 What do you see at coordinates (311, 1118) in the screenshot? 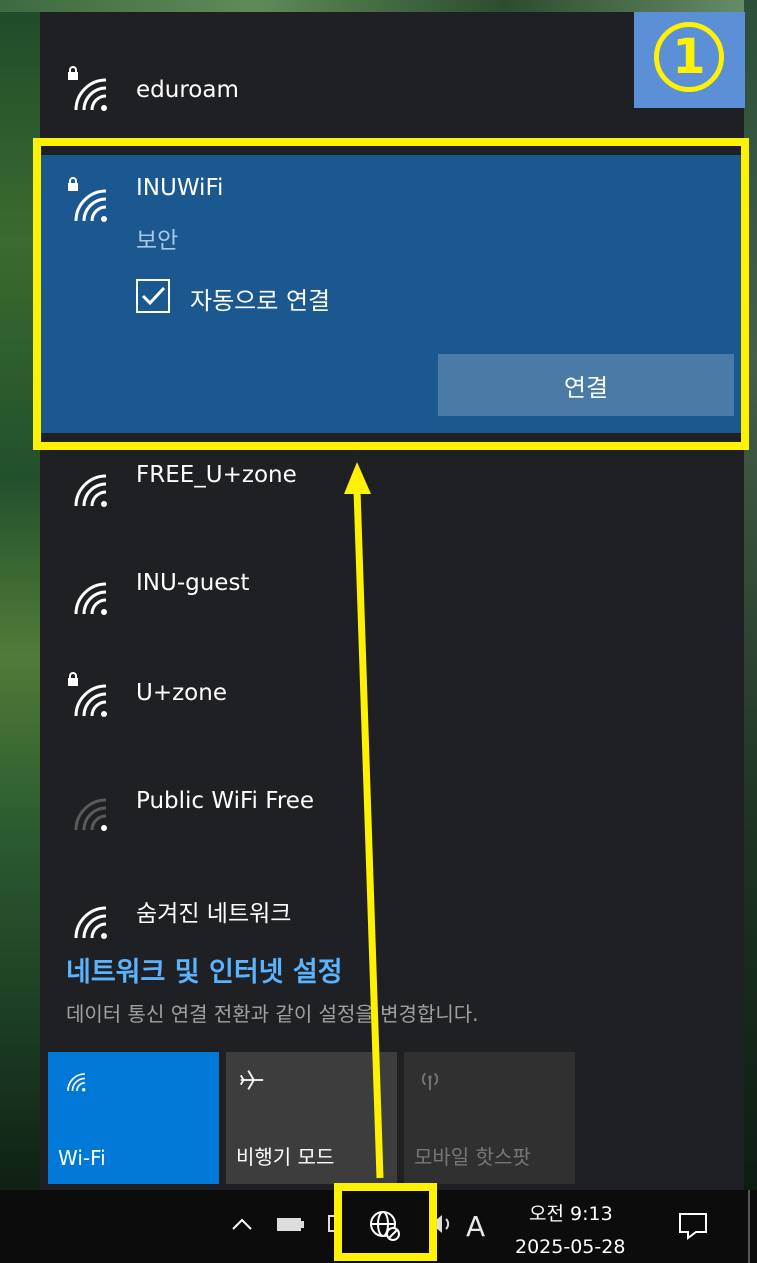
I see `quick-action-airplane-mode: 비행기 모드` at bounding box center [311, 1118].